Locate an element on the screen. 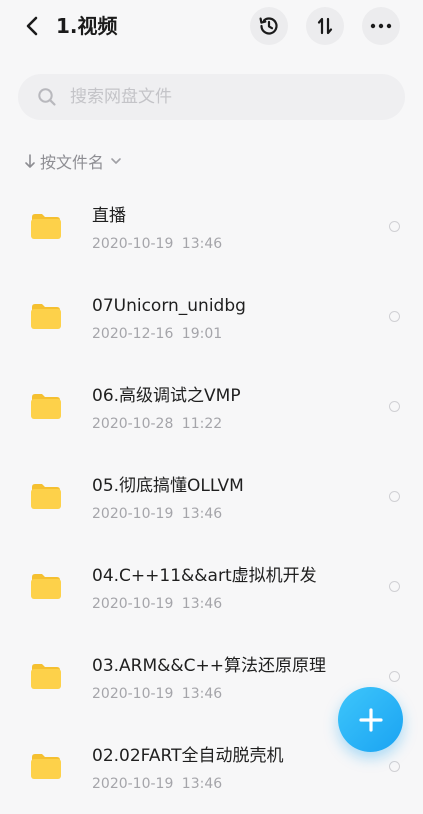  back-button is located at coordinates (32, 26).